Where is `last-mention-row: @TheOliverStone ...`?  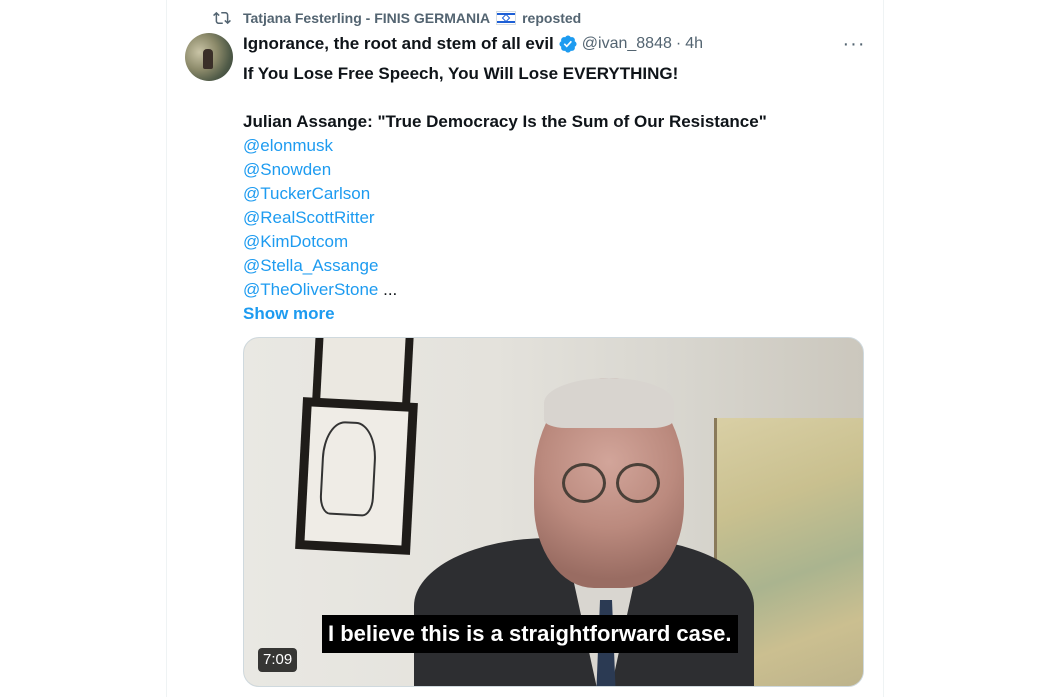
last-mention-row: @TheOliverStone ... is located at coordinates (553, 290).